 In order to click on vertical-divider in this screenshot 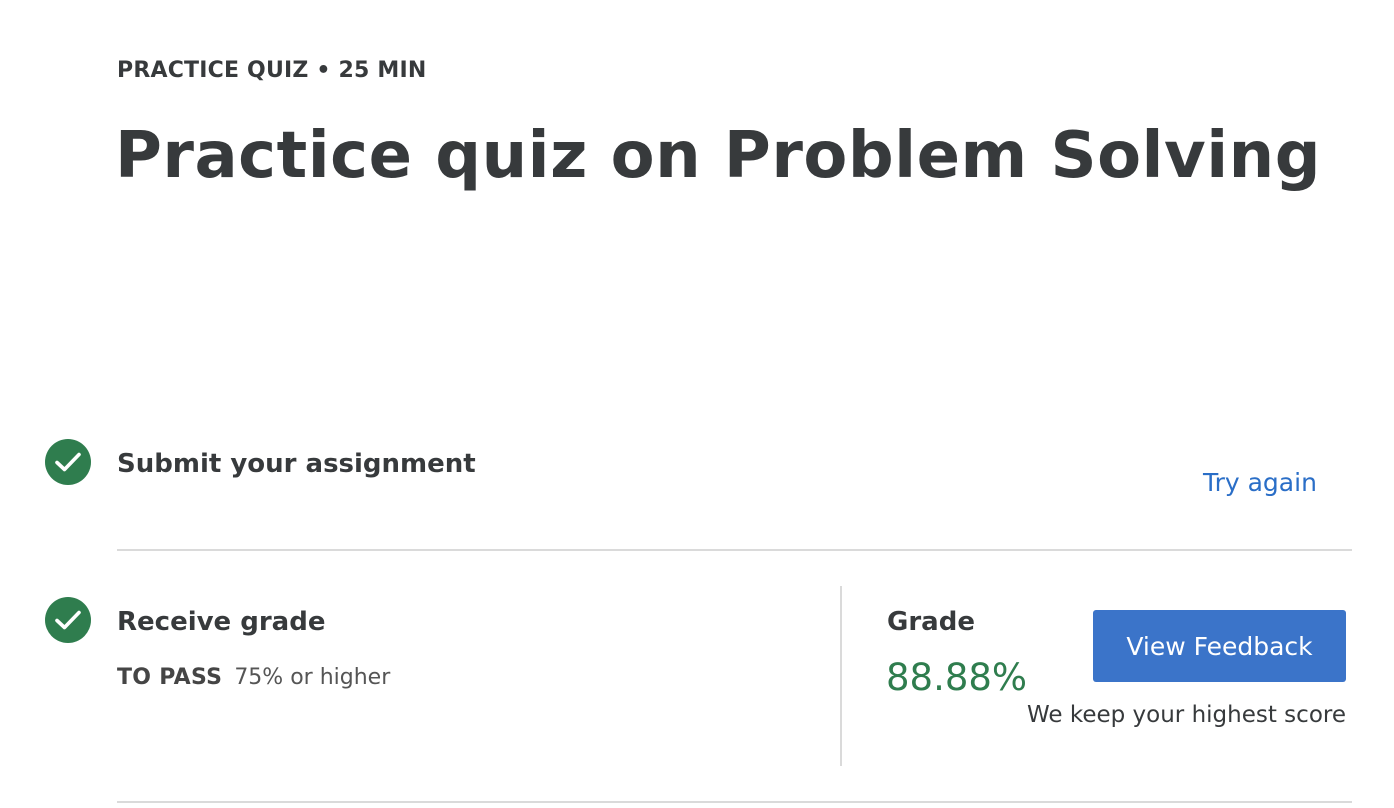, I will do `click(841, 676)`.